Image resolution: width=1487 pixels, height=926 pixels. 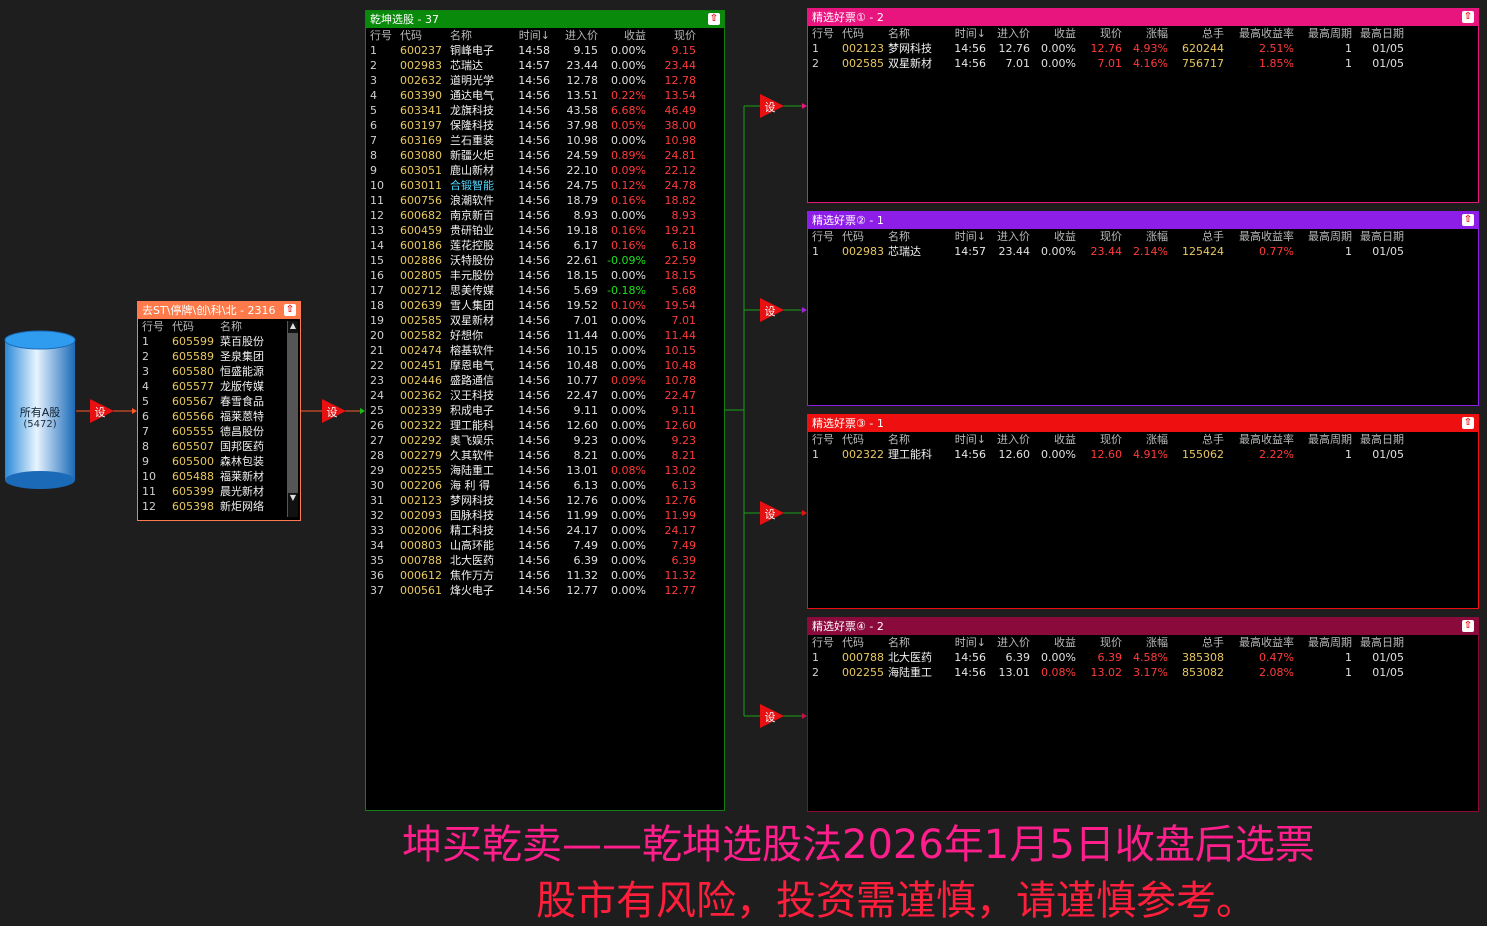 What do you see at coordinates (103, 411) in the screenshot?
I see `set-button-filter: 设` at bounding box center [103, 411].